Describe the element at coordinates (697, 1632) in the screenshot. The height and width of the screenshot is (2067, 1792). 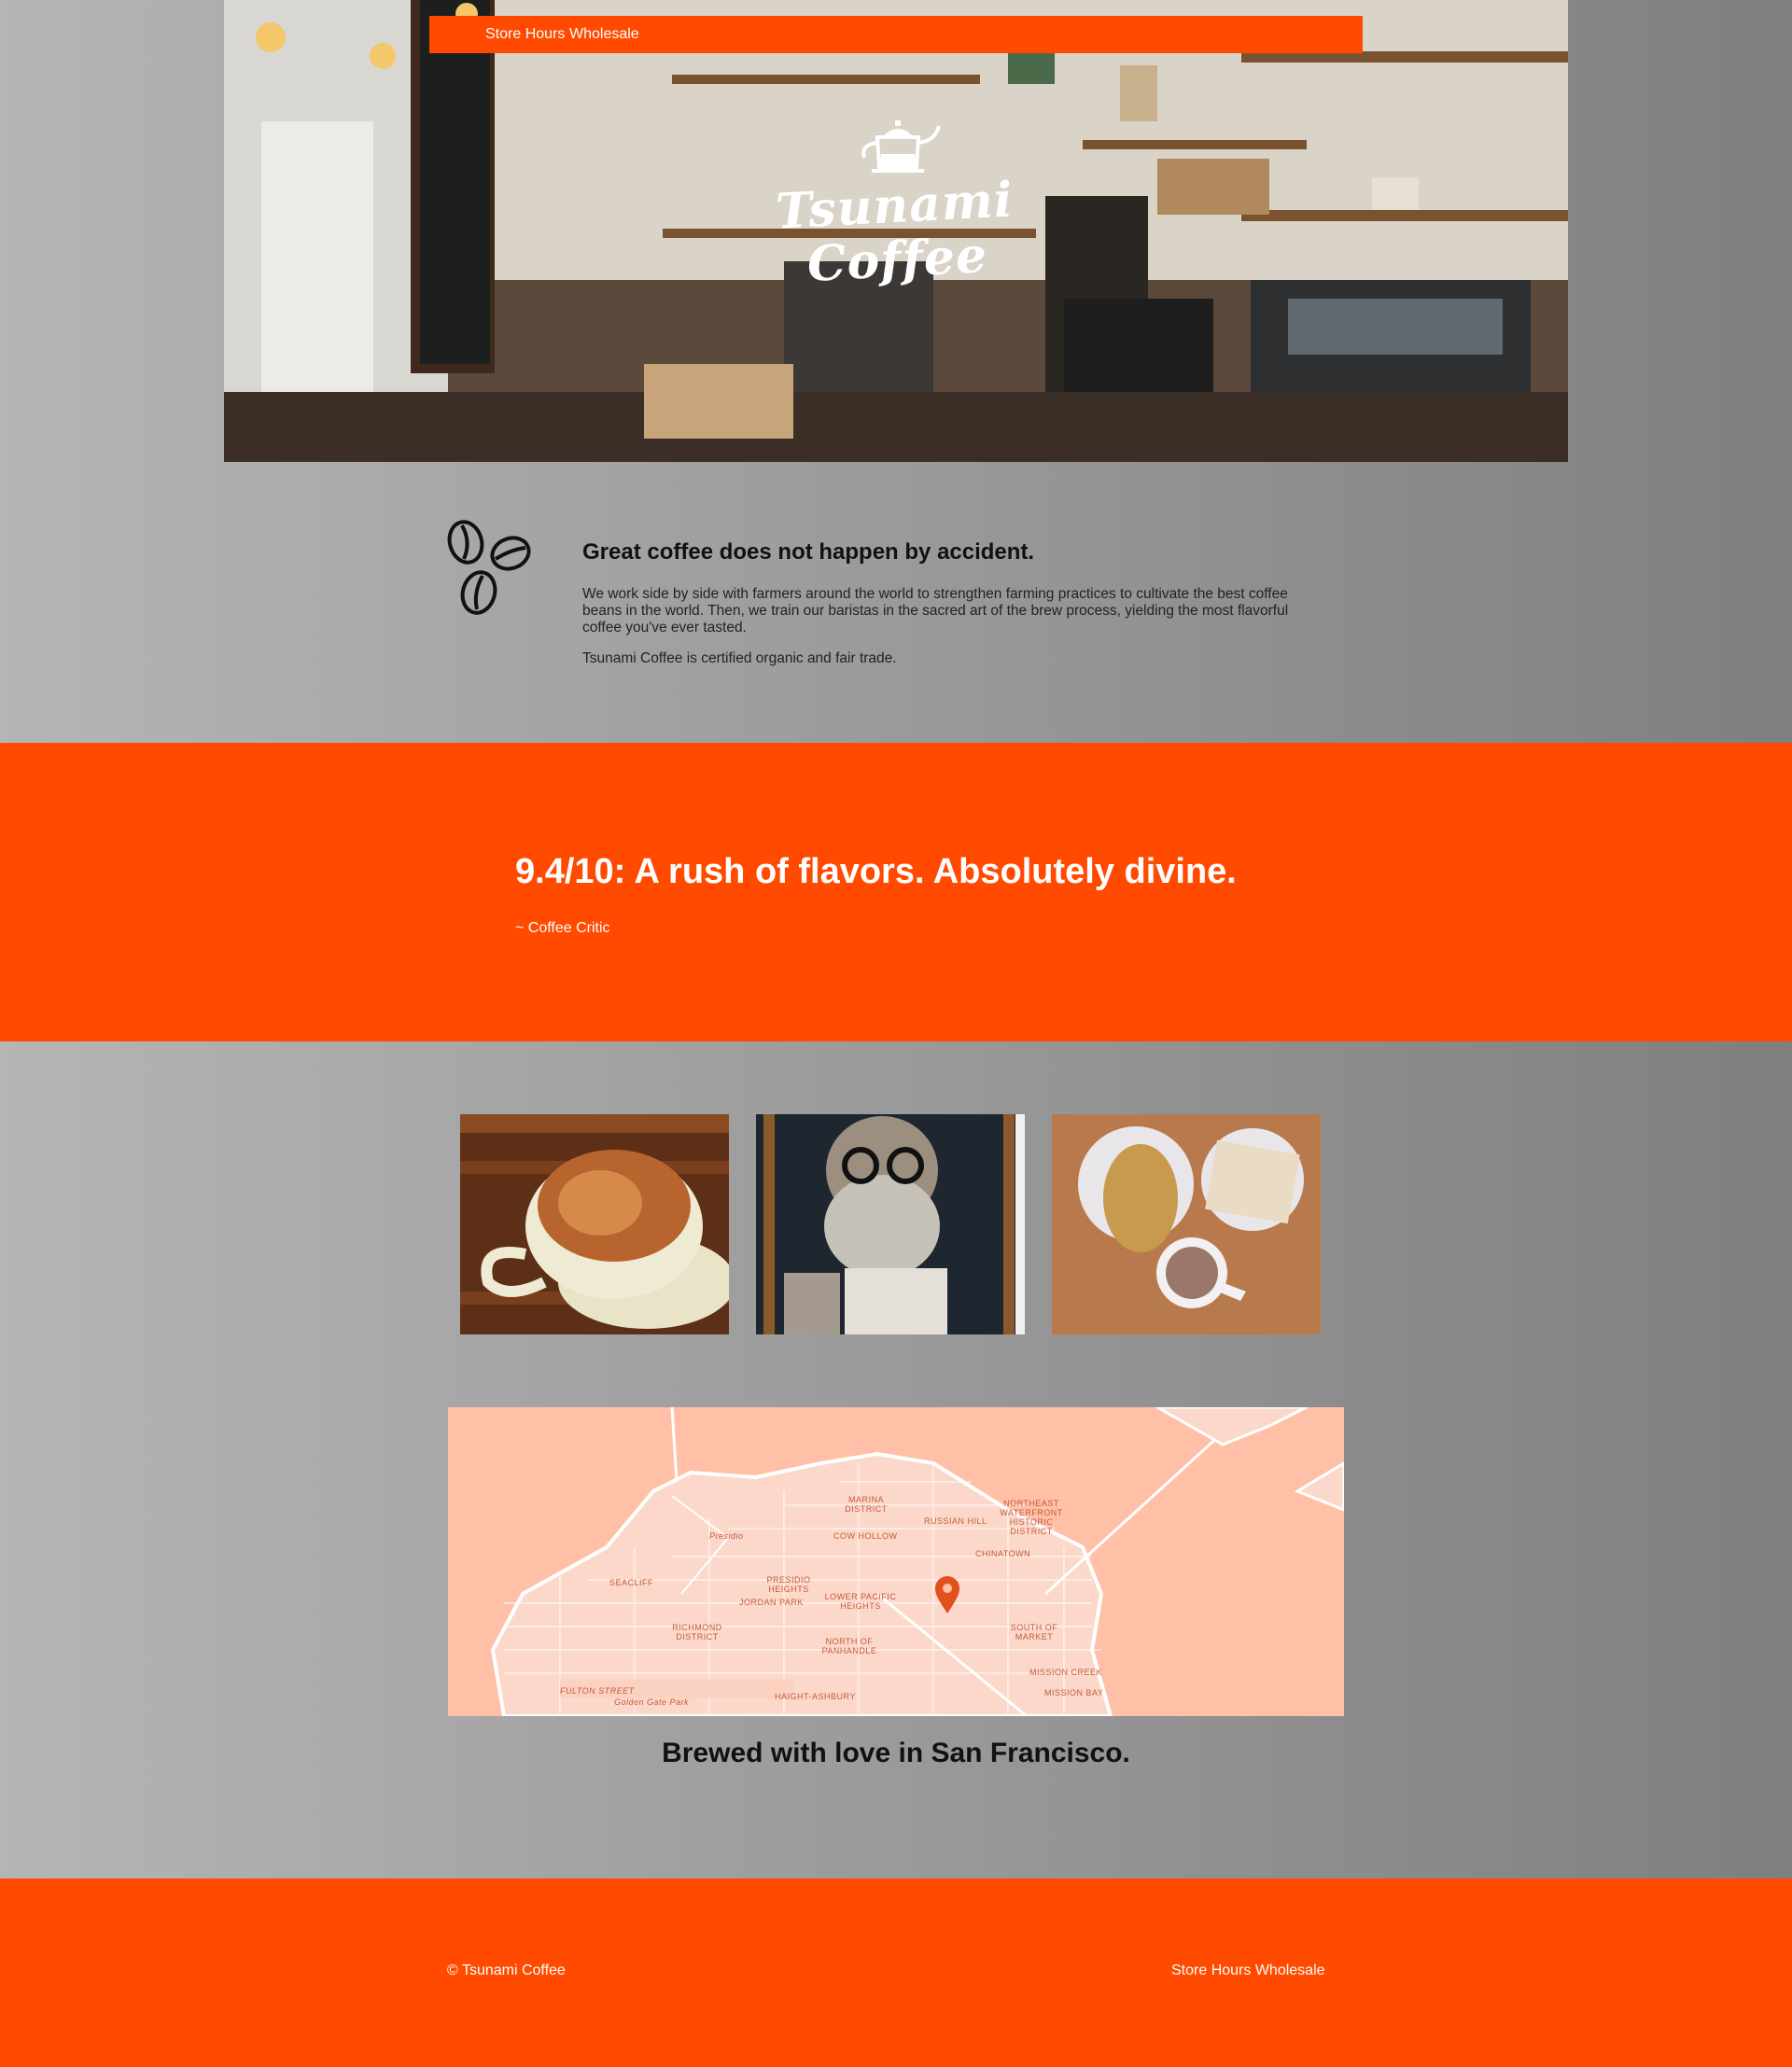
I see `map-label-richmond-district: RICHMOND DISTRICT` at that location.